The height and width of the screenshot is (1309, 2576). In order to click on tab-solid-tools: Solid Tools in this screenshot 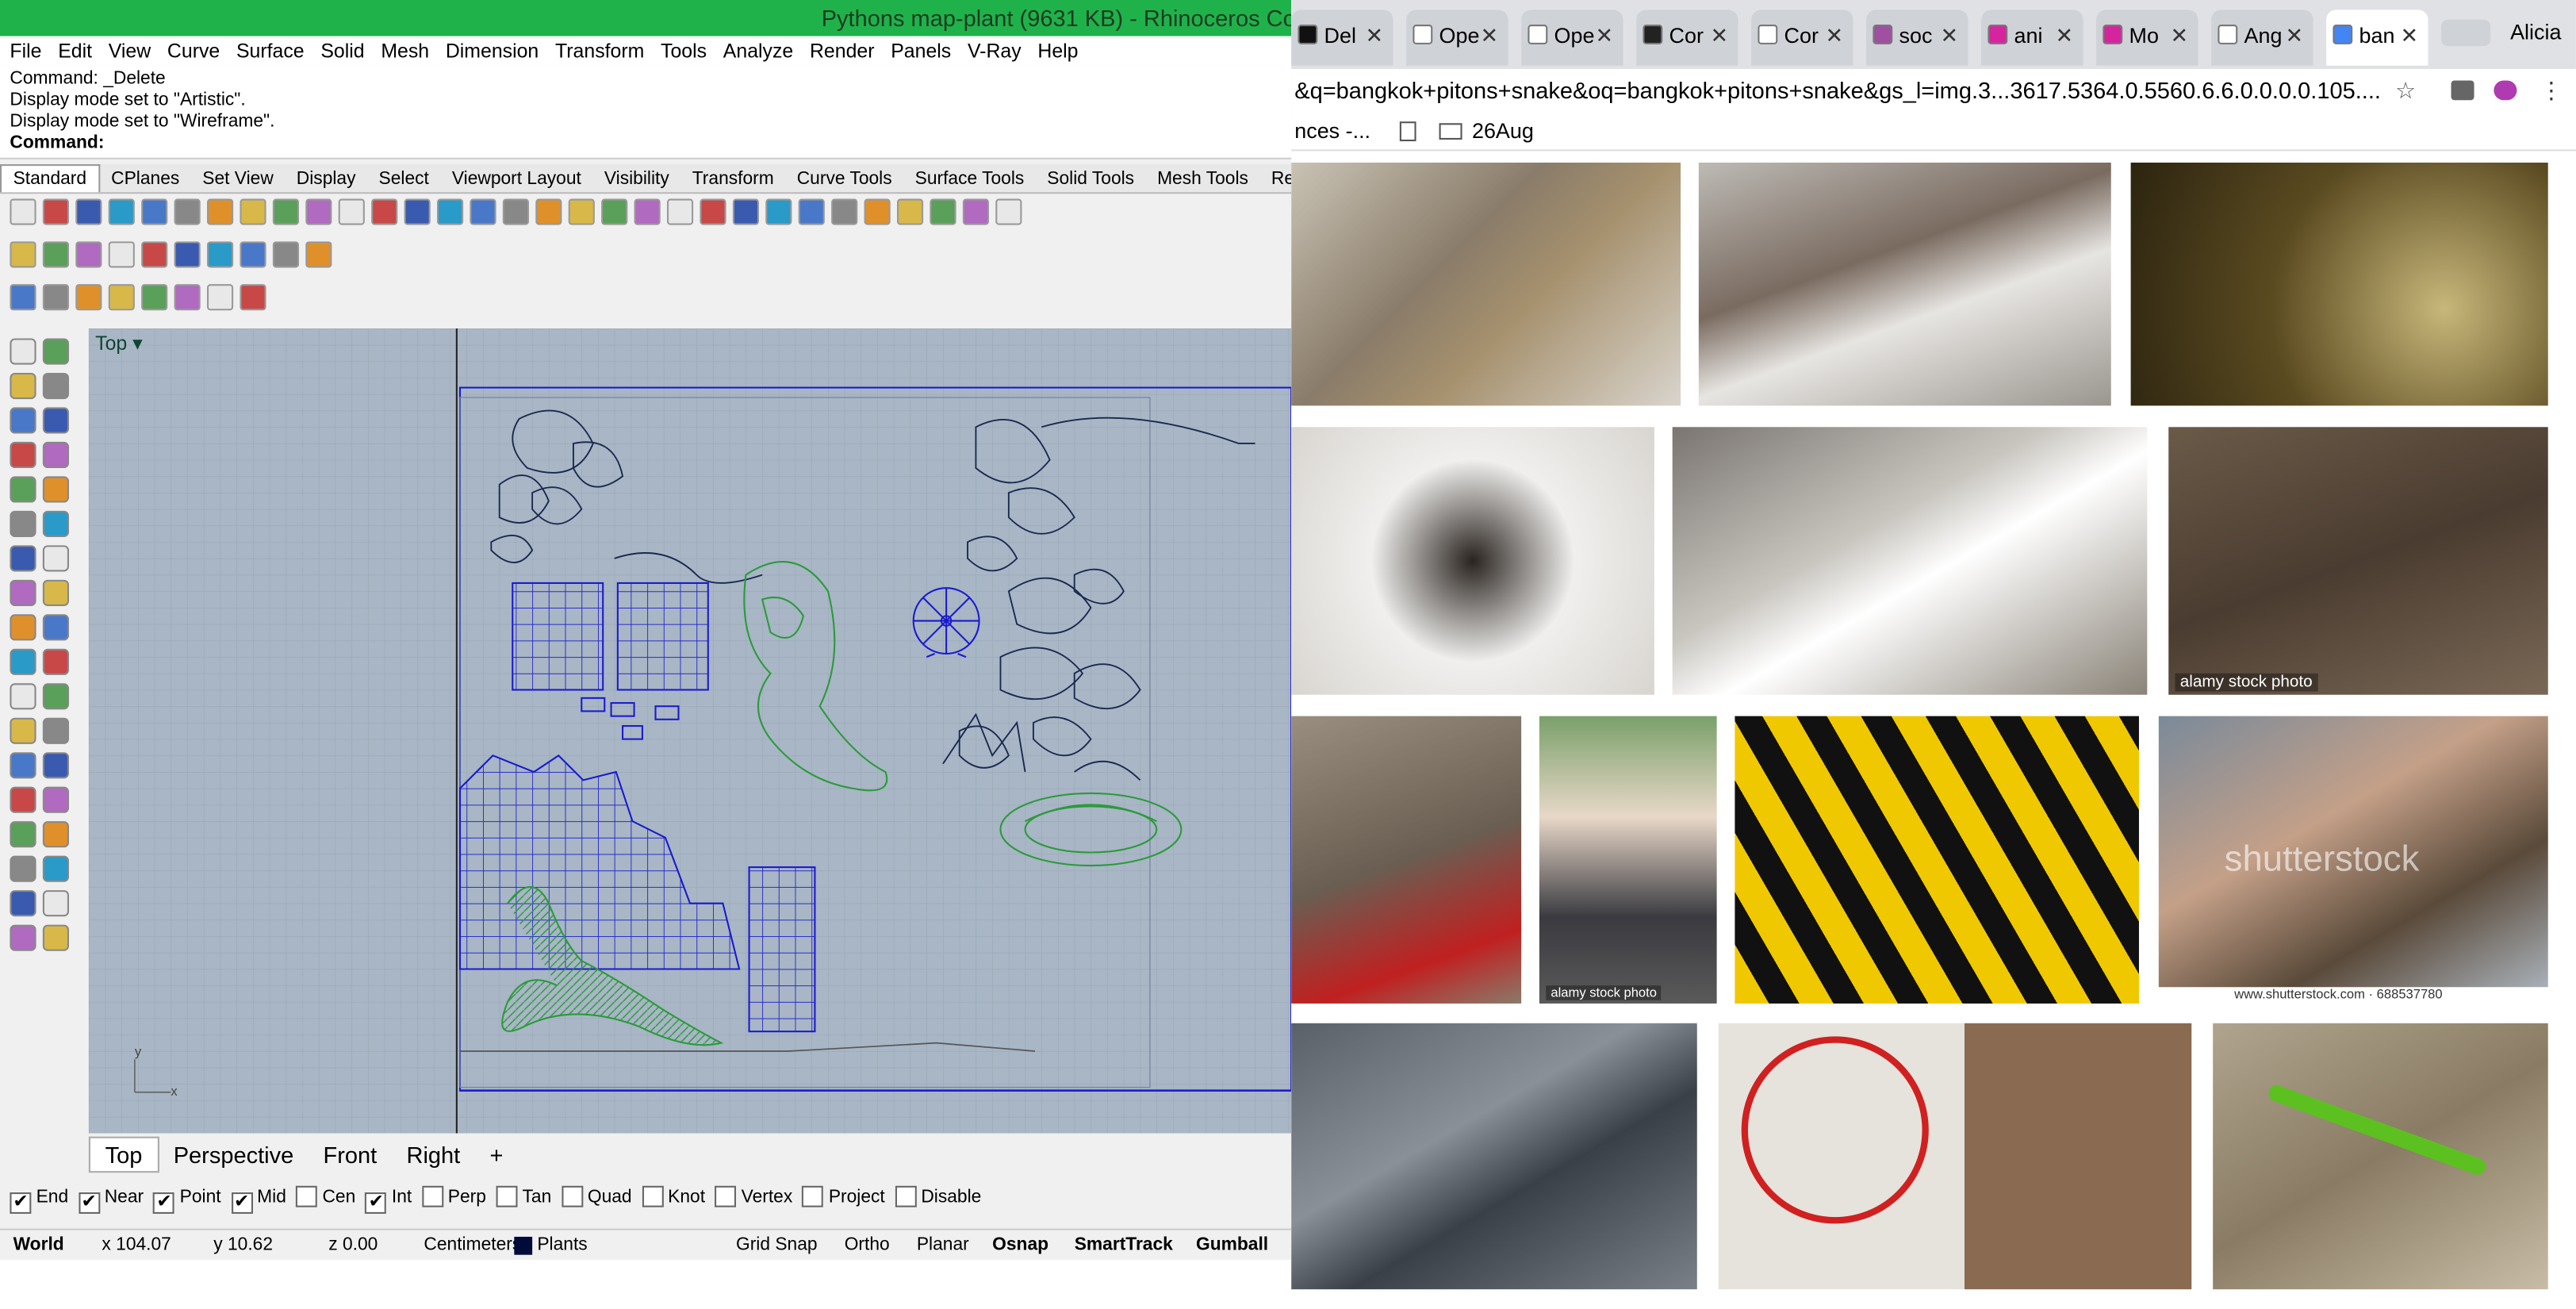, I will do `click(1091, 179)`.